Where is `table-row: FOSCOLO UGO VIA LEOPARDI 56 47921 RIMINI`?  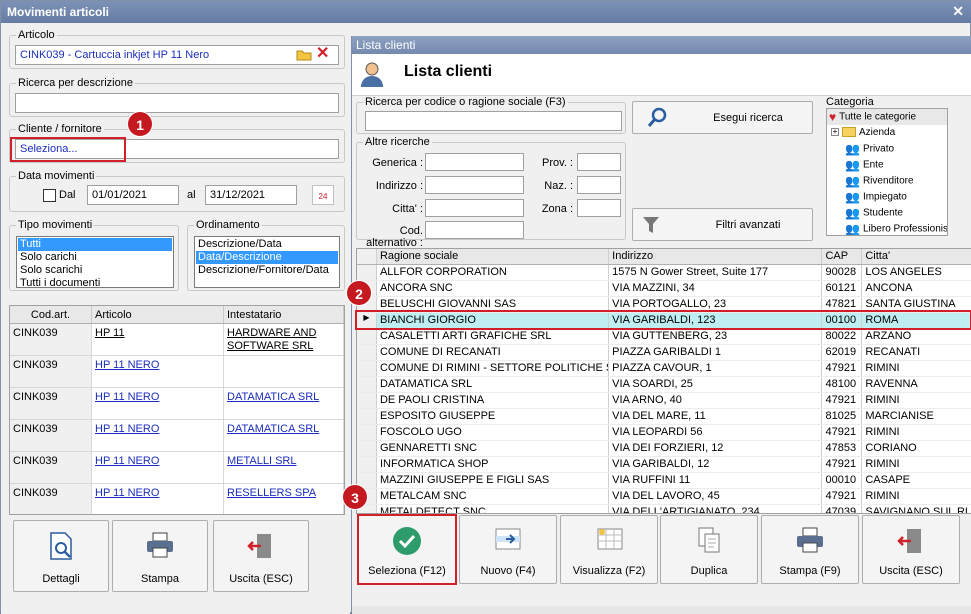
table-row: FOSCOLO UGO VIA LEOPARDI 56 47921 RIMINI is located at coordinates (664, 433).